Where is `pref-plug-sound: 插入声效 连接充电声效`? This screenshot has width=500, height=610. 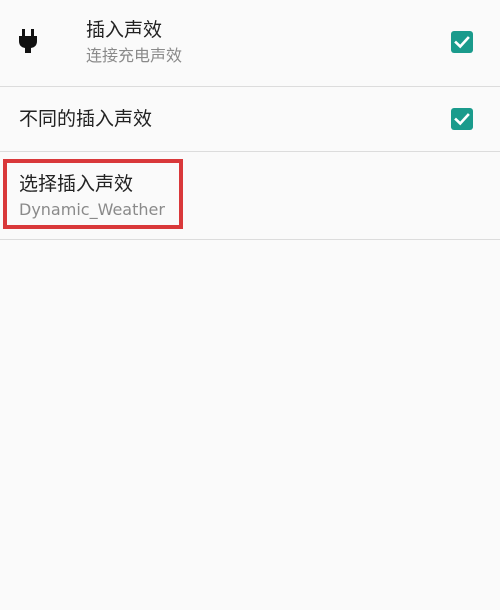 pref-plug-sound: 插入声效 连接充电声效 is located at coordinates (250, 43).